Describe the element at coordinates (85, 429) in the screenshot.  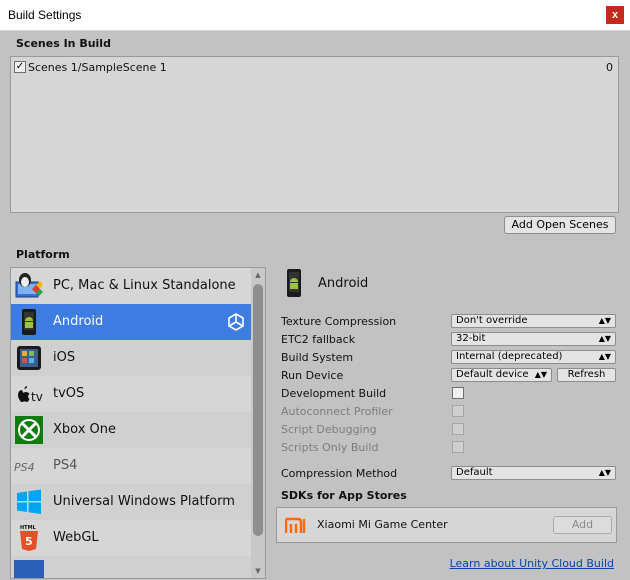
I see `platform-label: Xbox One` at that location.